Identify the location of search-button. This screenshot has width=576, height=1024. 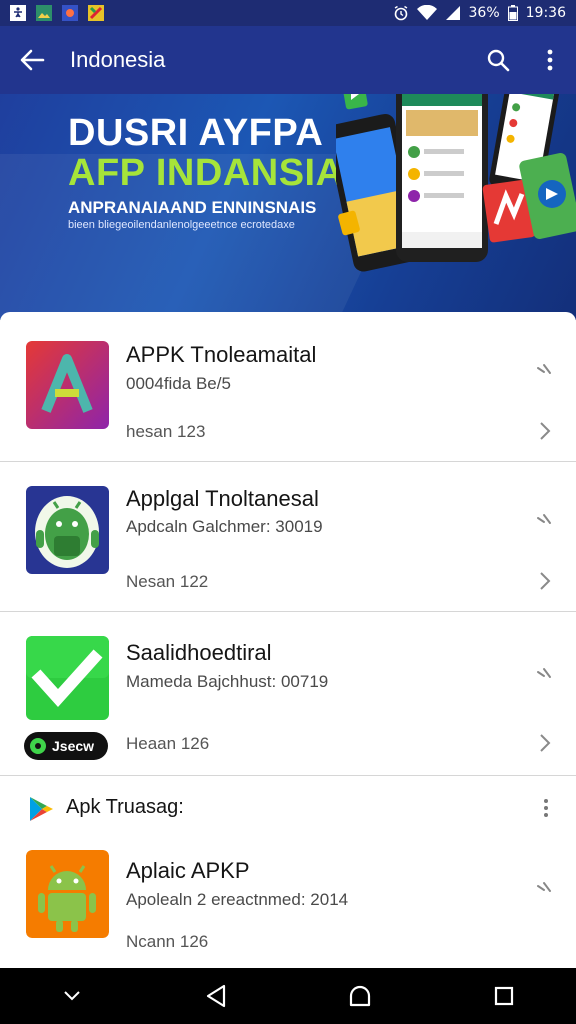
(498, 60).